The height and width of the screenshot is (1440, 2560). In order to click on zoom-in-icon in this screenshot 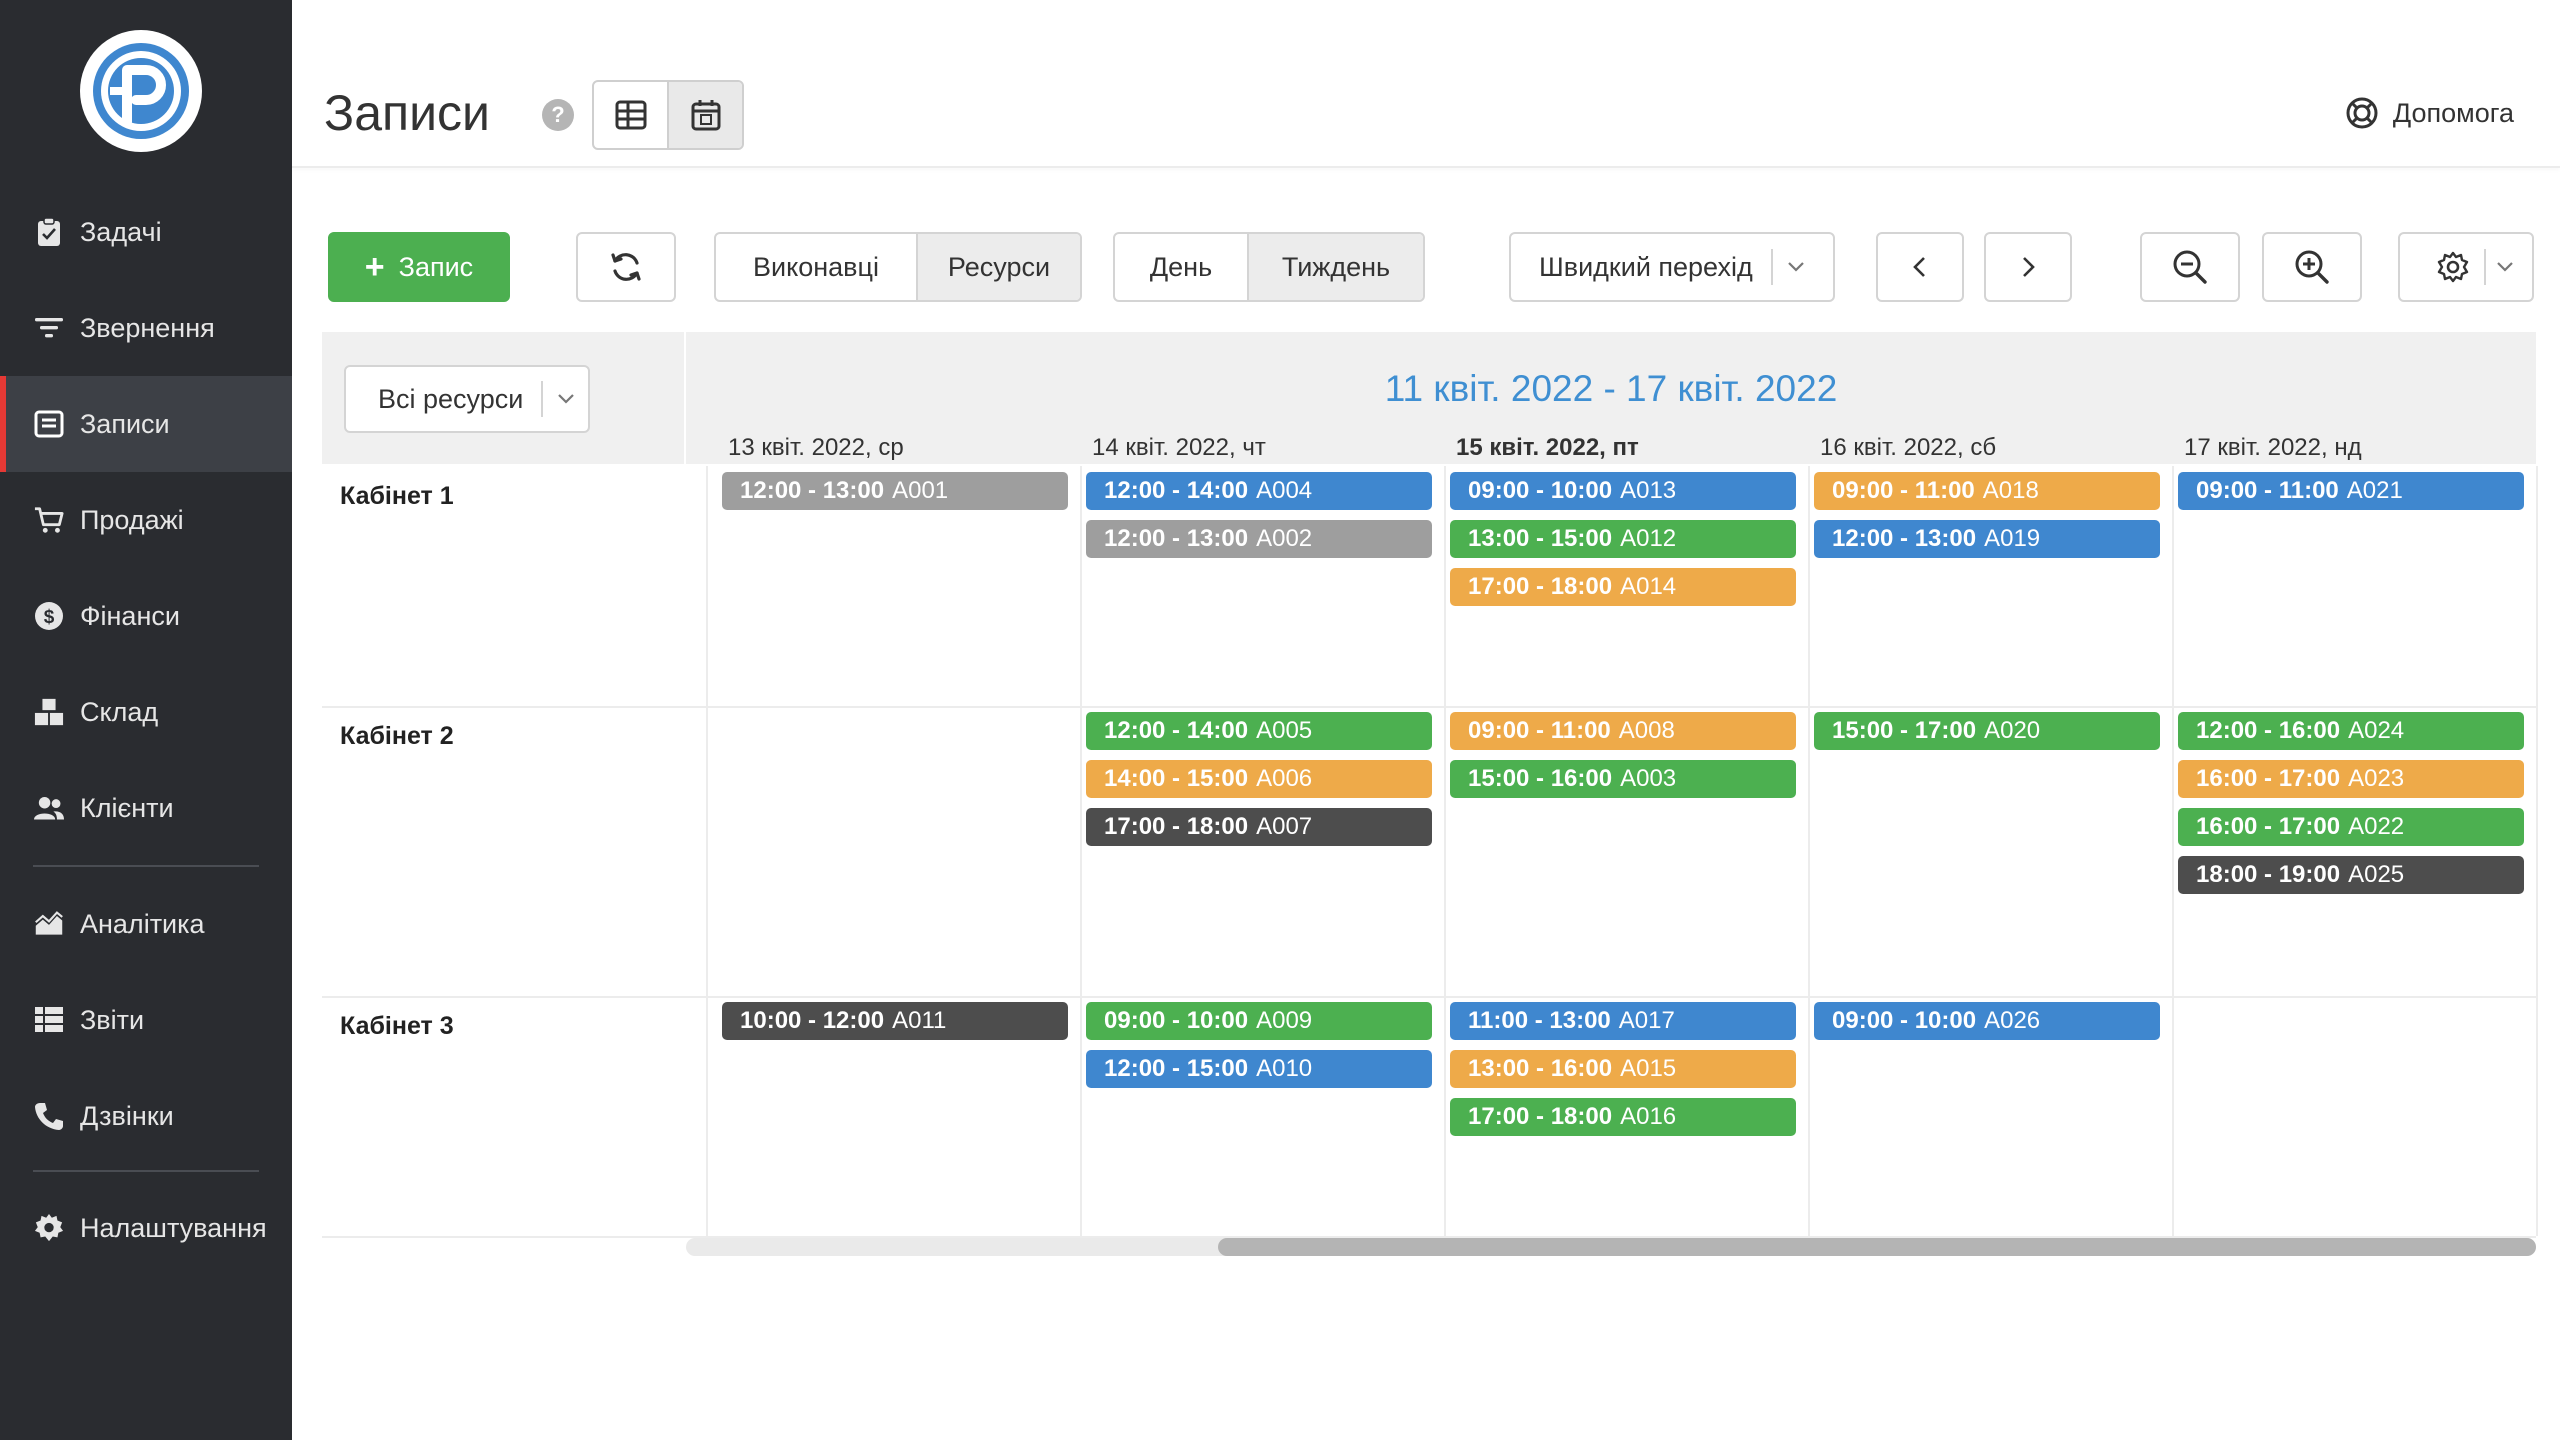, I will do `click(2312, 267)`.